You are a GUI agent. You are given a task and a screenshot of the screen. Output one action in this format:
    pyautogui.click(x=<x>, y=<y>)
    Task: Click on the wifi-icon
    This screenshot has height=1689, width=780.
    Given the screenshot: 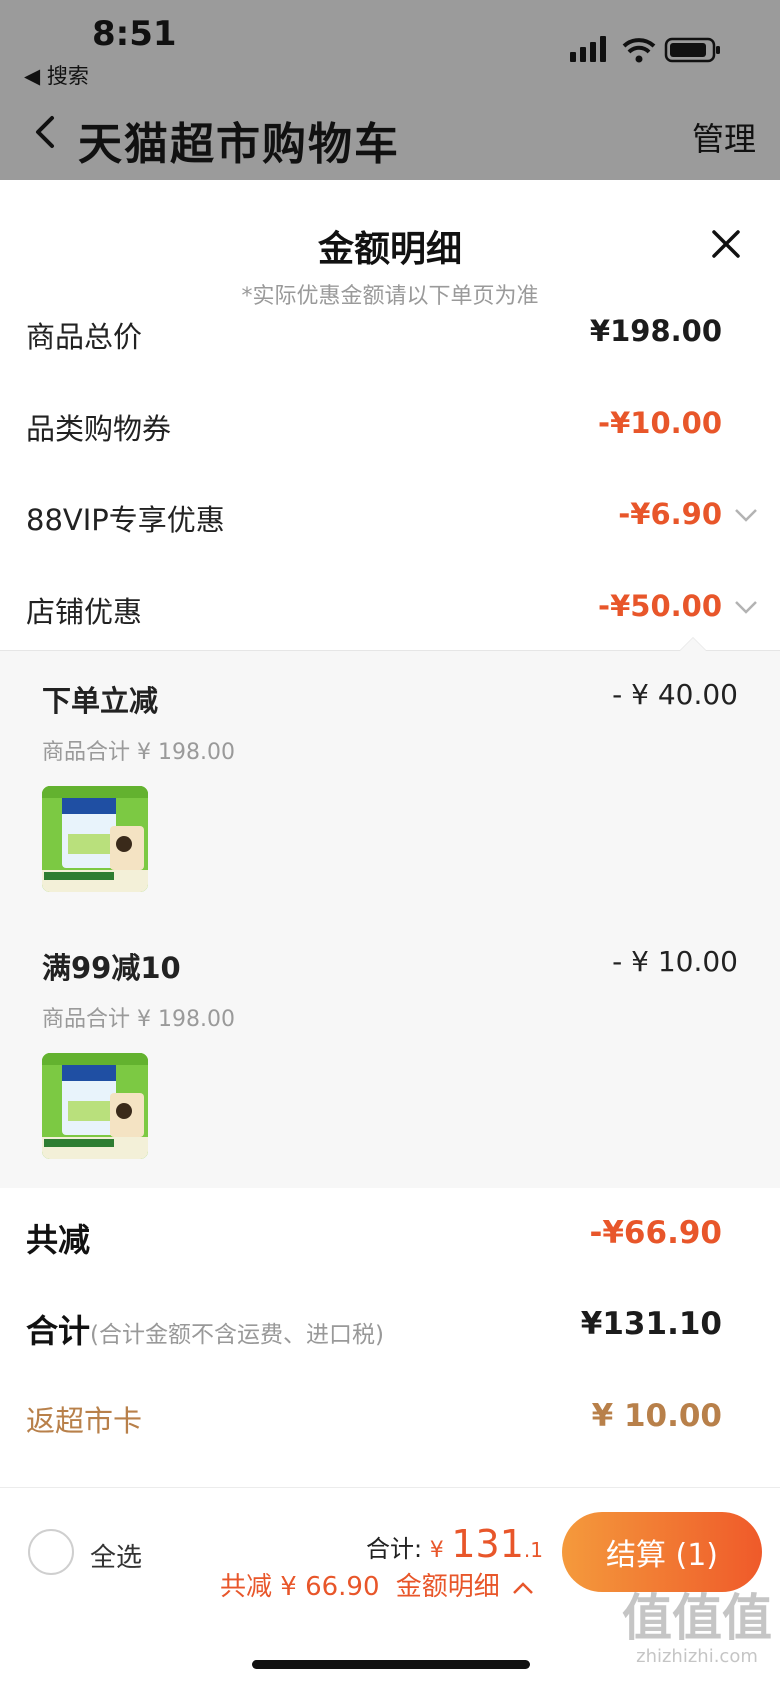 What is the action you would take?
    pyautogui.click(x=639, y=50)
    